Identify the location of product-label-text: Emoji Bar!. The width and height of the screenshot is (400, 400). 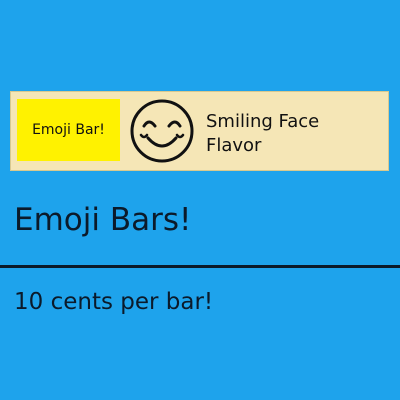
(68, 130).